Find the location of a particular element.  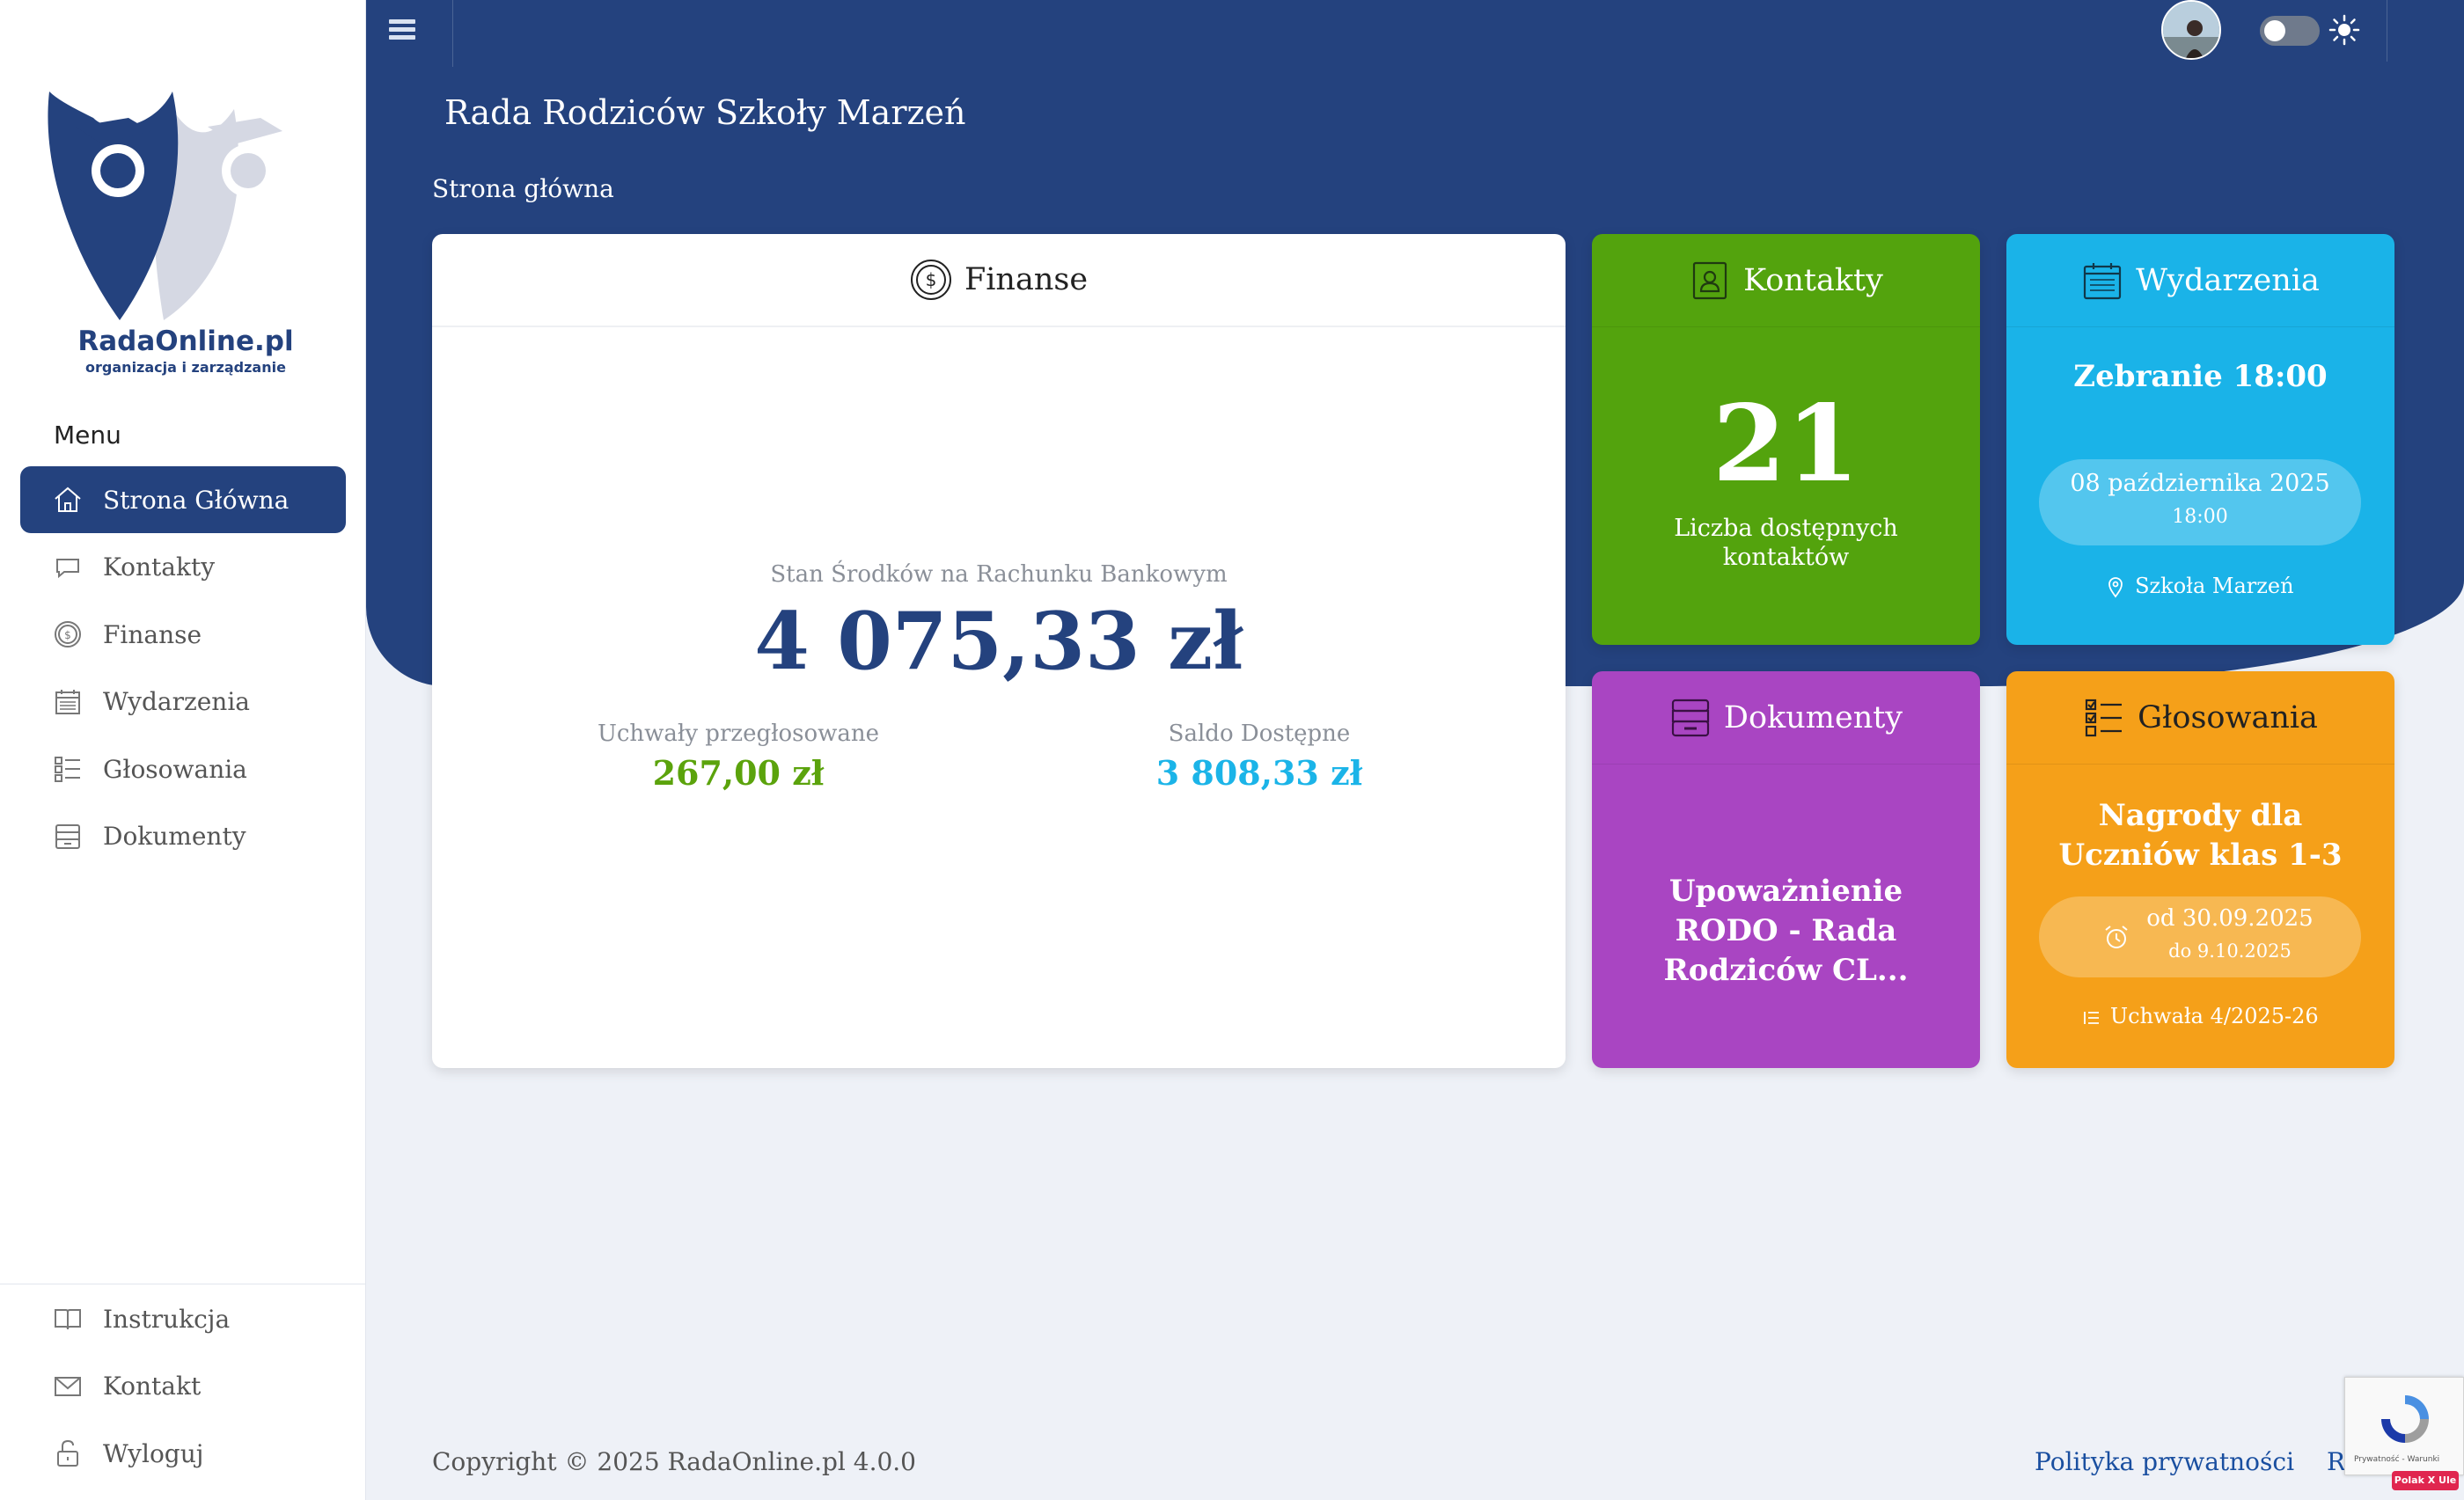

card-title: Dokumenty is located at coordinates (1813, 717).